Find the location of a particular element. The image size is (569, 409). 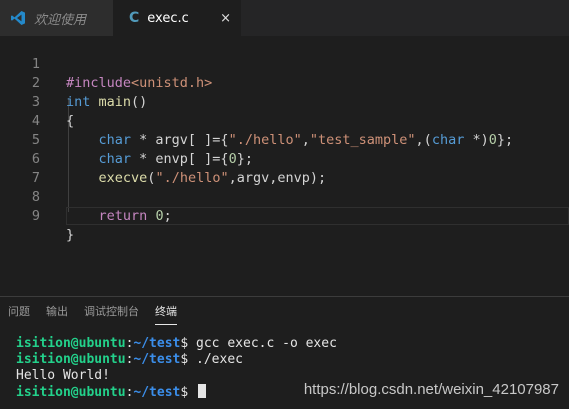

line-number: 9 is located at coordinates (35, 216).